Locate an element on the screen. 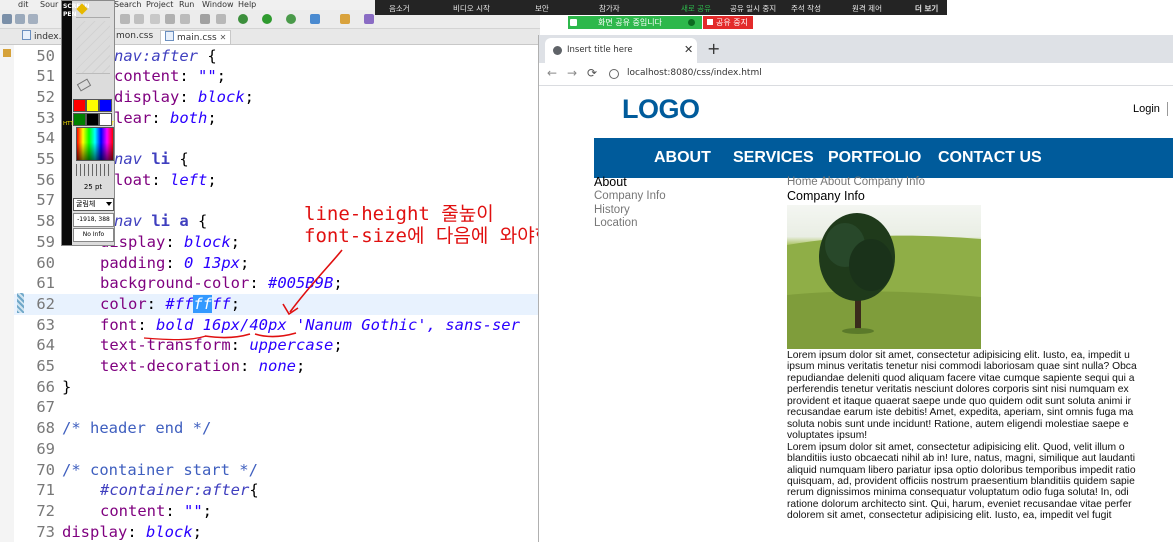 The width and height of the screenshot is (1173, 542). code-text: text-transform: uppercase; is located at coordinates (221, 345).